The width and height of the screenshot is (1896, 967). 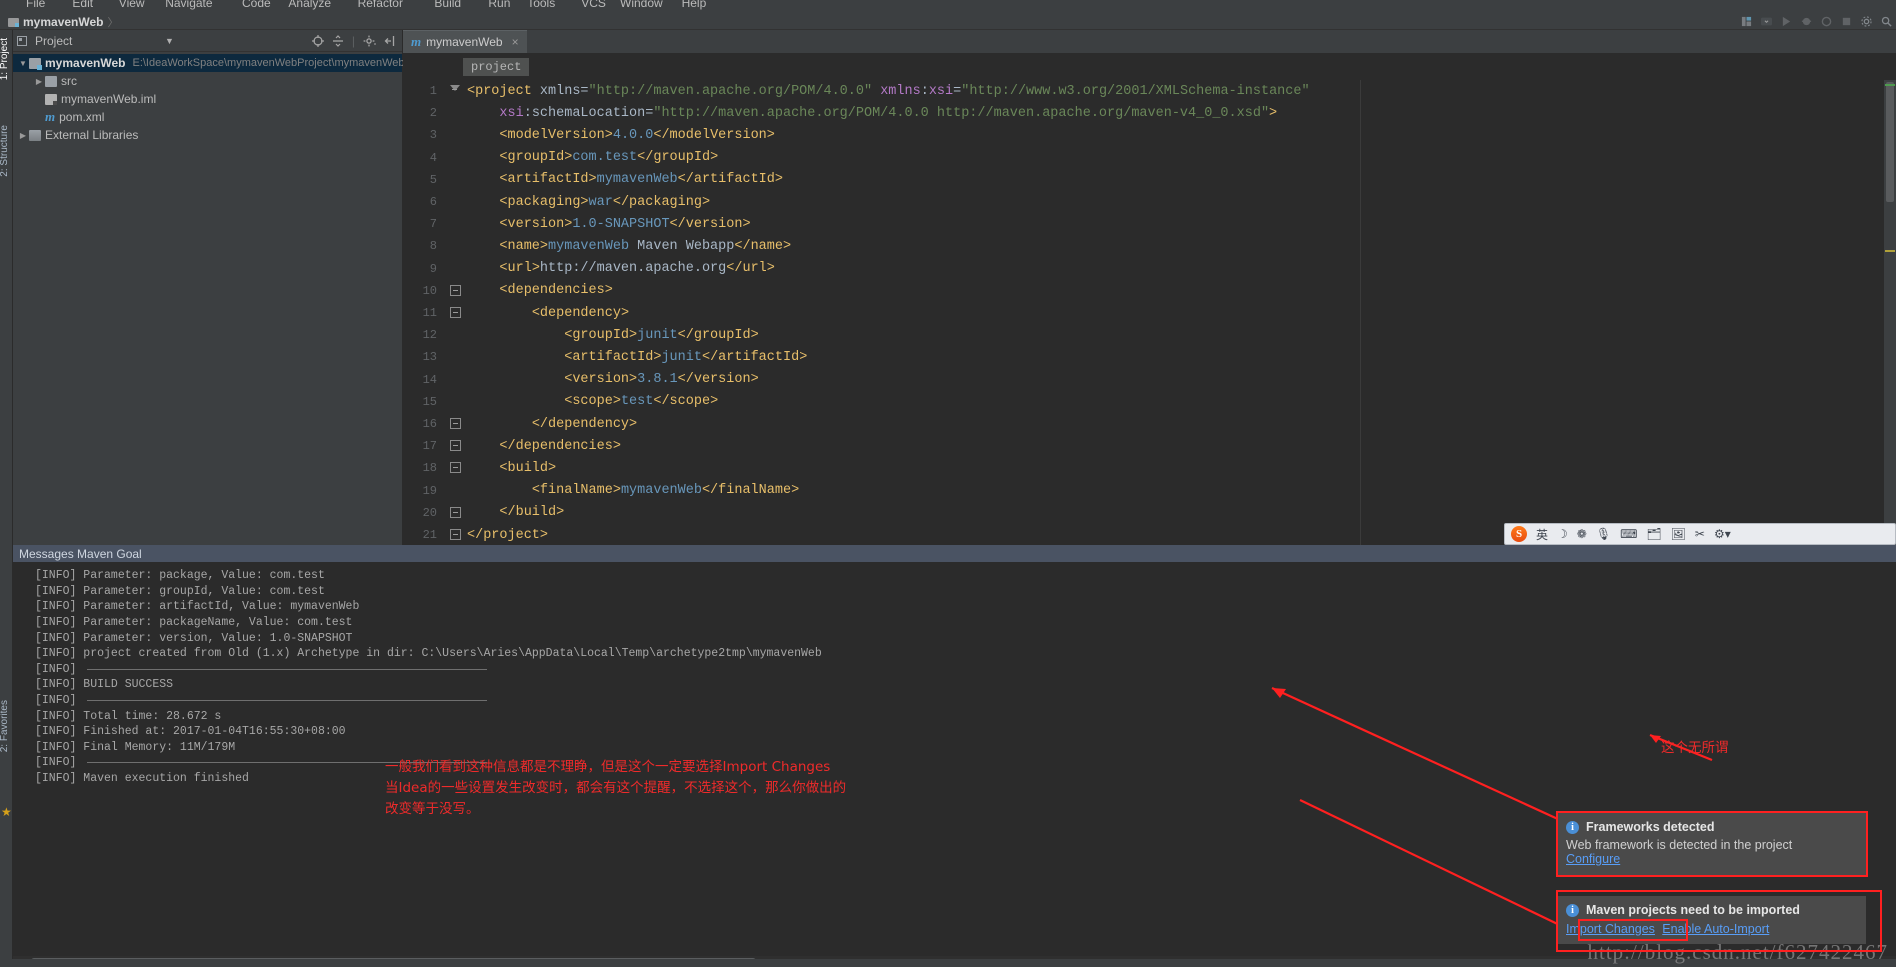 What do you see at coordinates (369, 41) in the screenshot?
I see `gear-icon` at bounding box center [369, 41].